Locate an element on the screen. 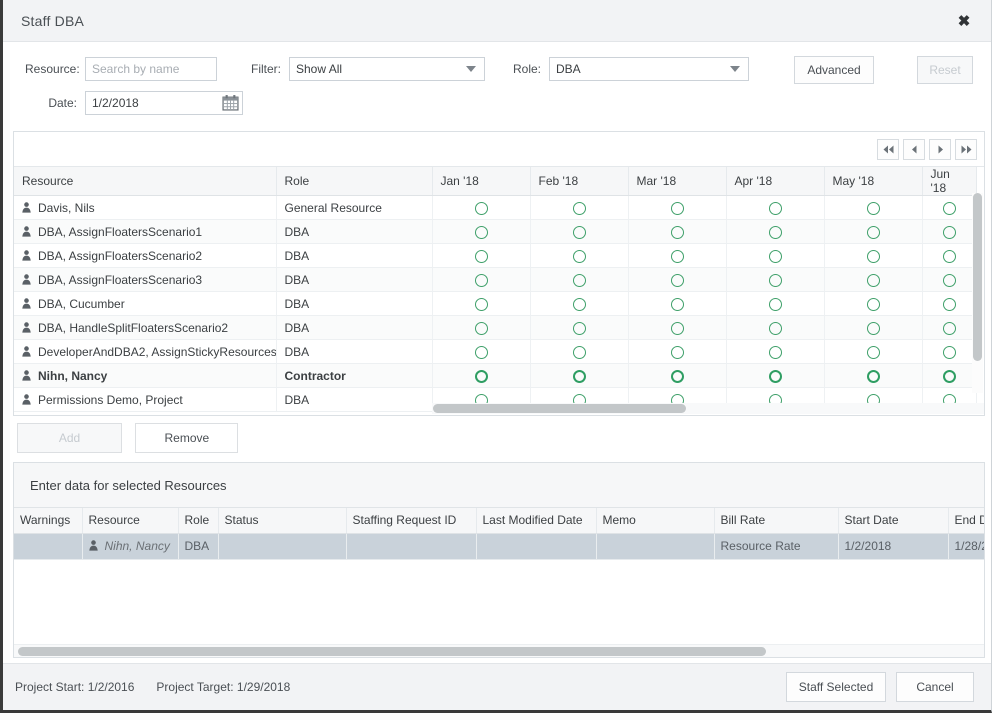 The width and height of the screenshot is (992, 713). cell-resource: DBA, Cucumber is located at coordinates (145, 303).